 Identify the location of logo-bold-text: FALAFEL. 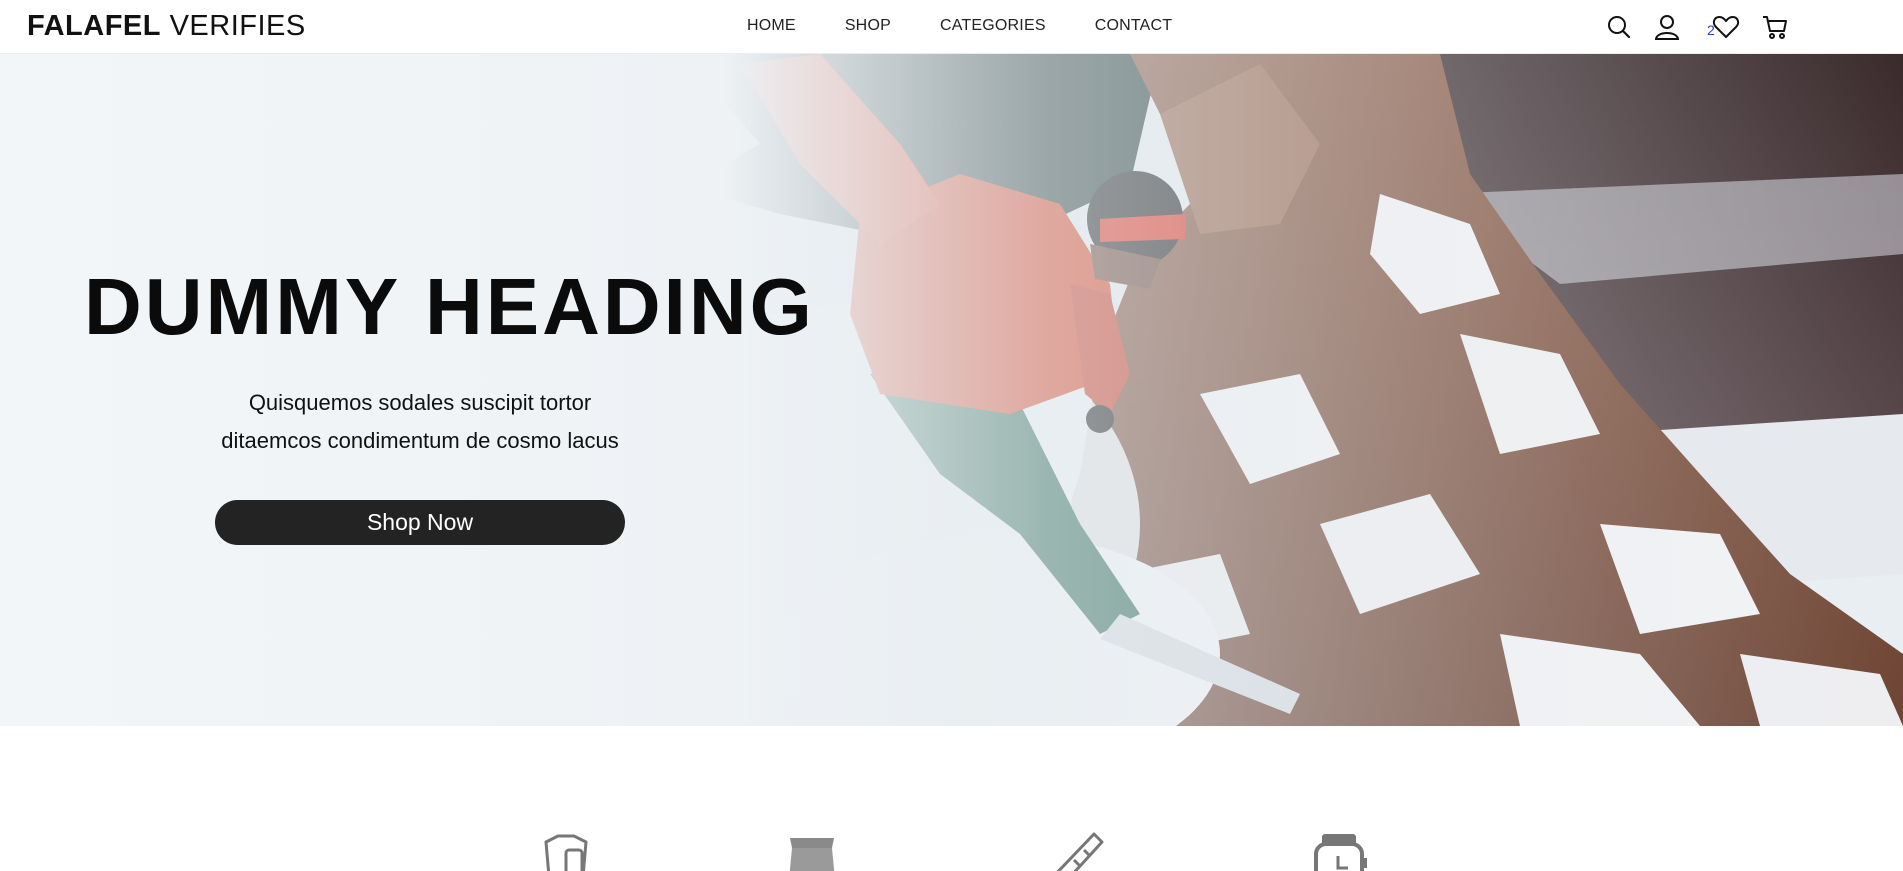
(94, 26).